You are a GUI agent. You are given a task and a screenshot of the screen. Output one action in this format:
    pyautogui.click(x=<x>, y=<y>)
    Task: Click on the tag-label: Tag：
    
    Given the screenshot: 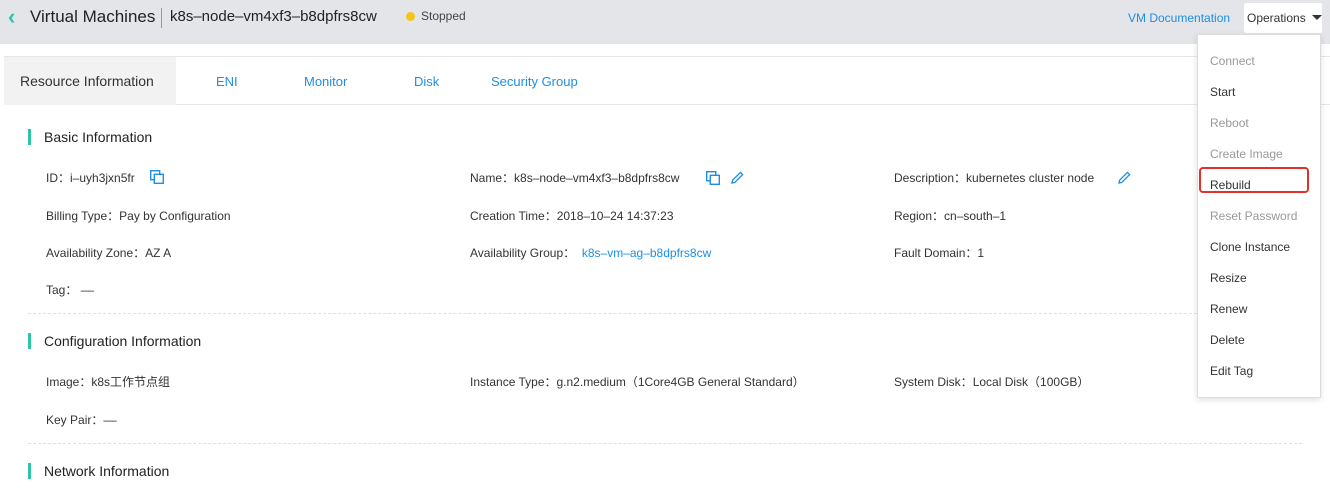 What is the action you would take?
    pyautogui.click(x=62, y=290)
    